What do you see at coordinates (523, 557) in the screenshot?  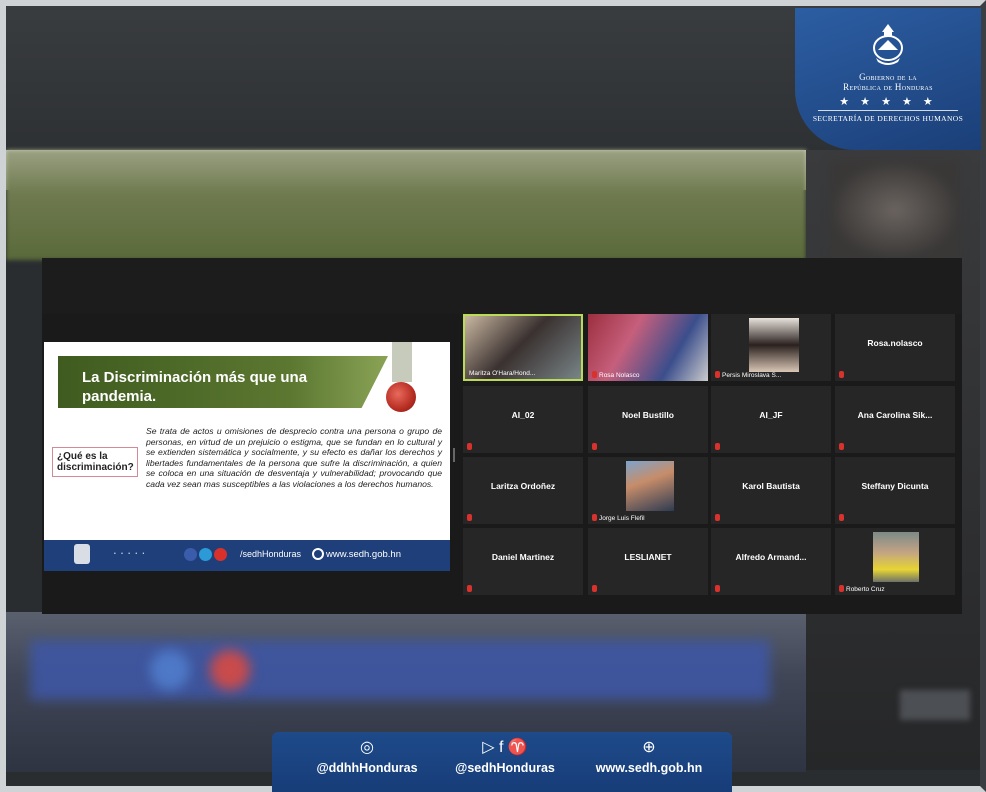 I see `participant-name: Daniel Martinez` at bounding box center [523, 557].